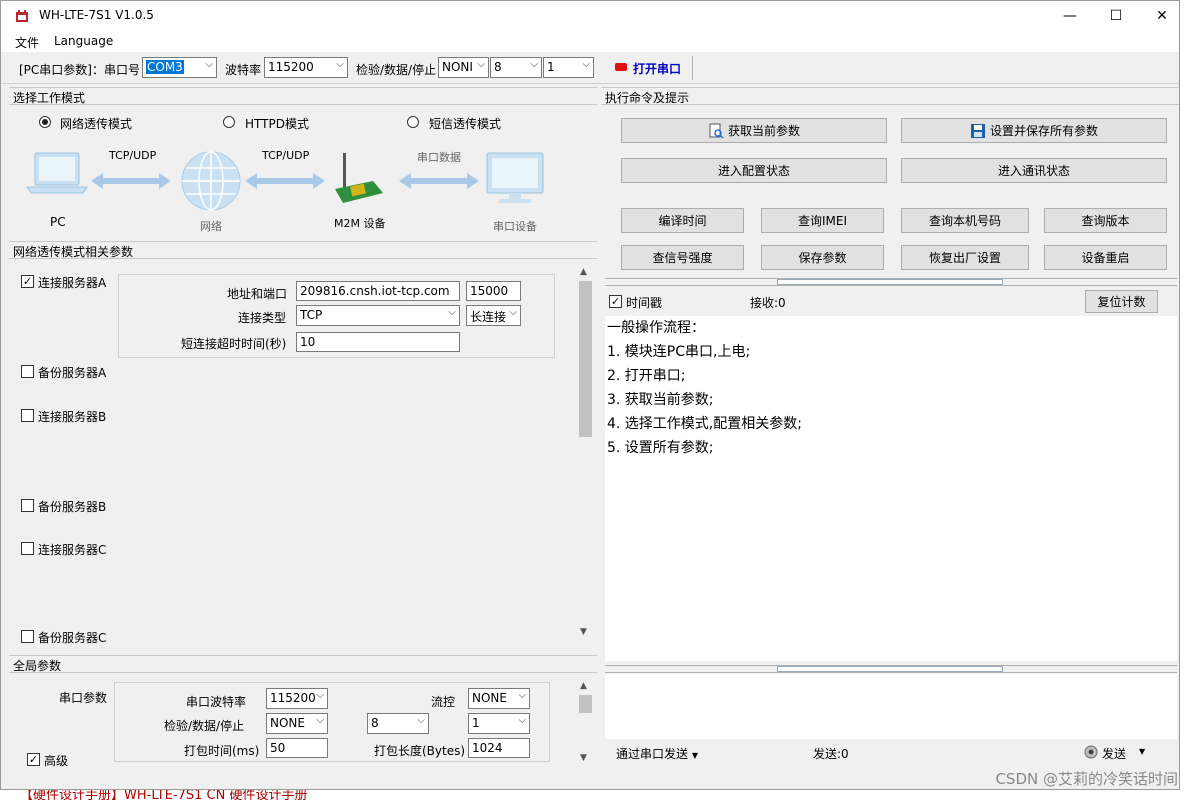 Image resolution: width=1192 pixels, height=800 pixels. Describe the element at coordinates (822, 257) in the screenshot. I see `save-params-button: 保存参数` at that location.